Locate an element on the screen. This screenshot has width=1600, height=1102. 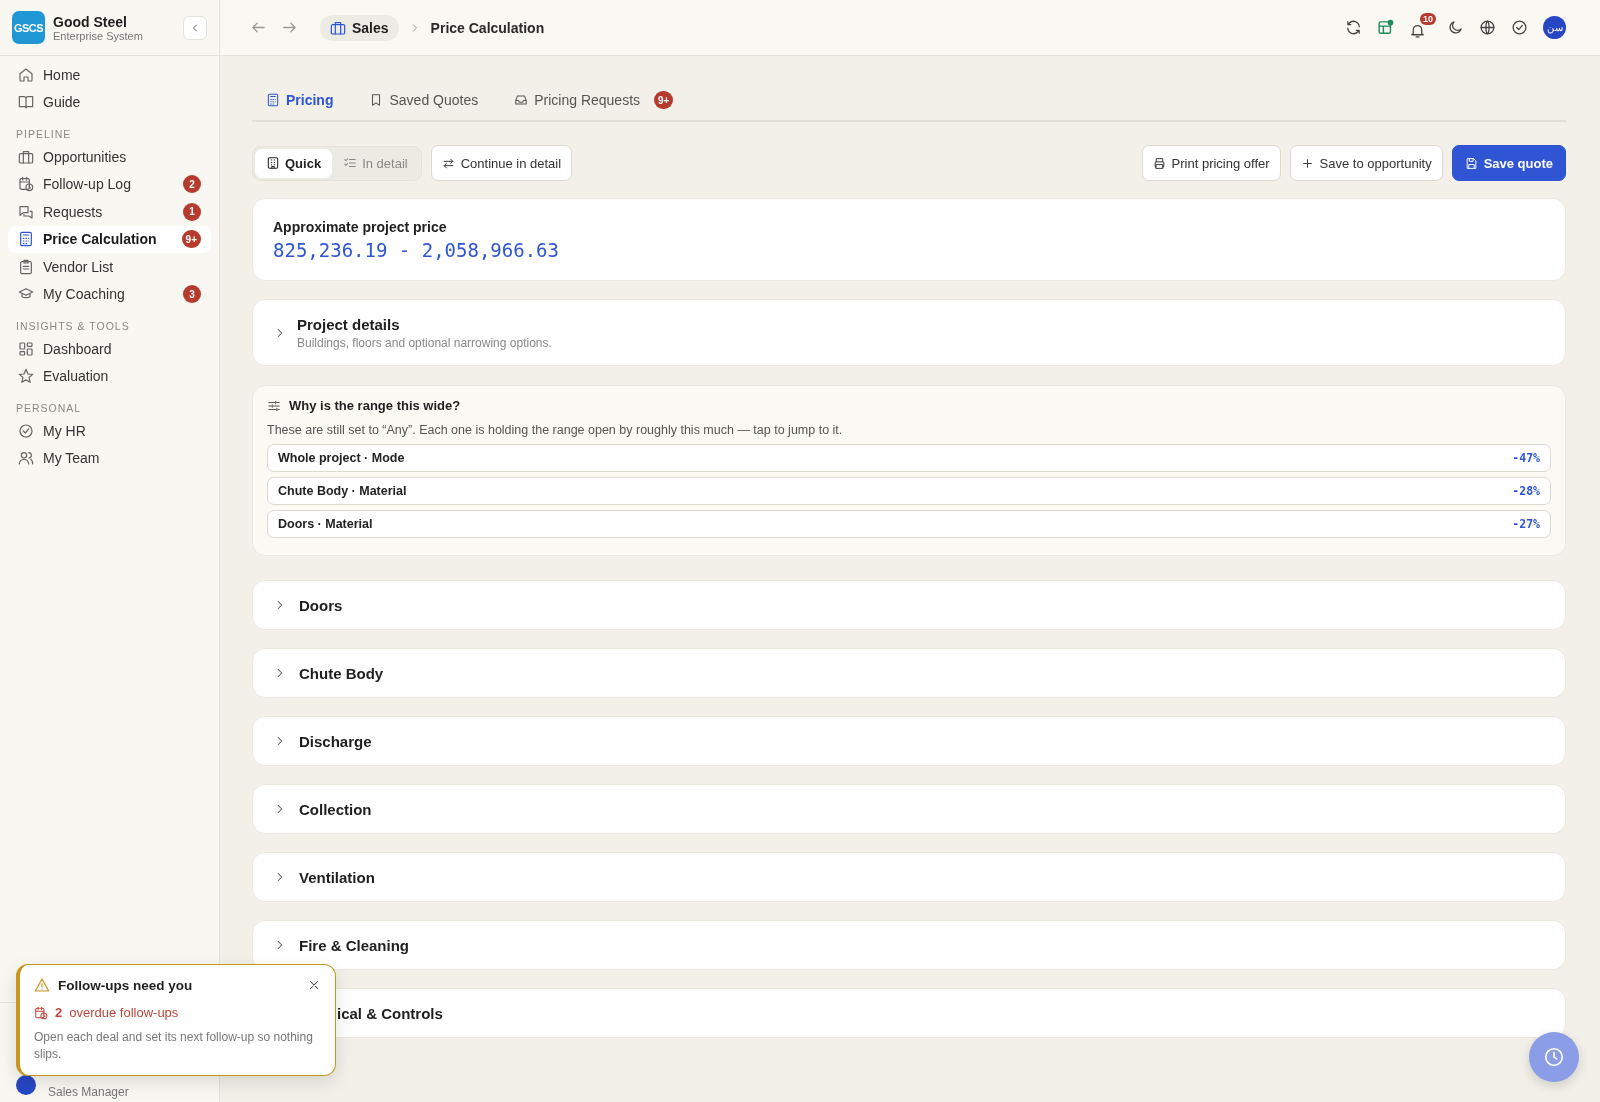
count-badge: 1 is located at coordinates (192, 211).